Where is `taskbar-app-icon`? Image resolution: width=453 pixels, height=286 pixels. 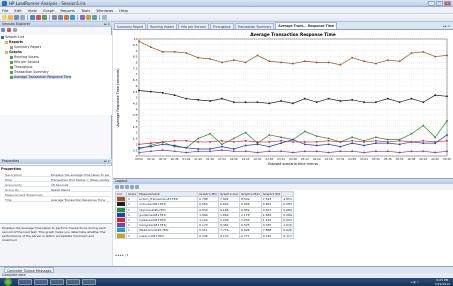
taskbar-app-icon is located at coordinates (89, 282).